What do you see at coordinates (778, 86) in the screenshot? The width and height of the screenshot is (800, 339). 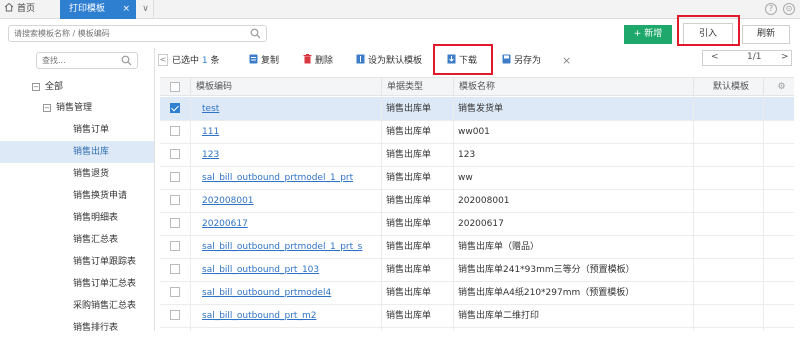 I see `column-settings-icon: ⚙` at bounding box center [778, 86].